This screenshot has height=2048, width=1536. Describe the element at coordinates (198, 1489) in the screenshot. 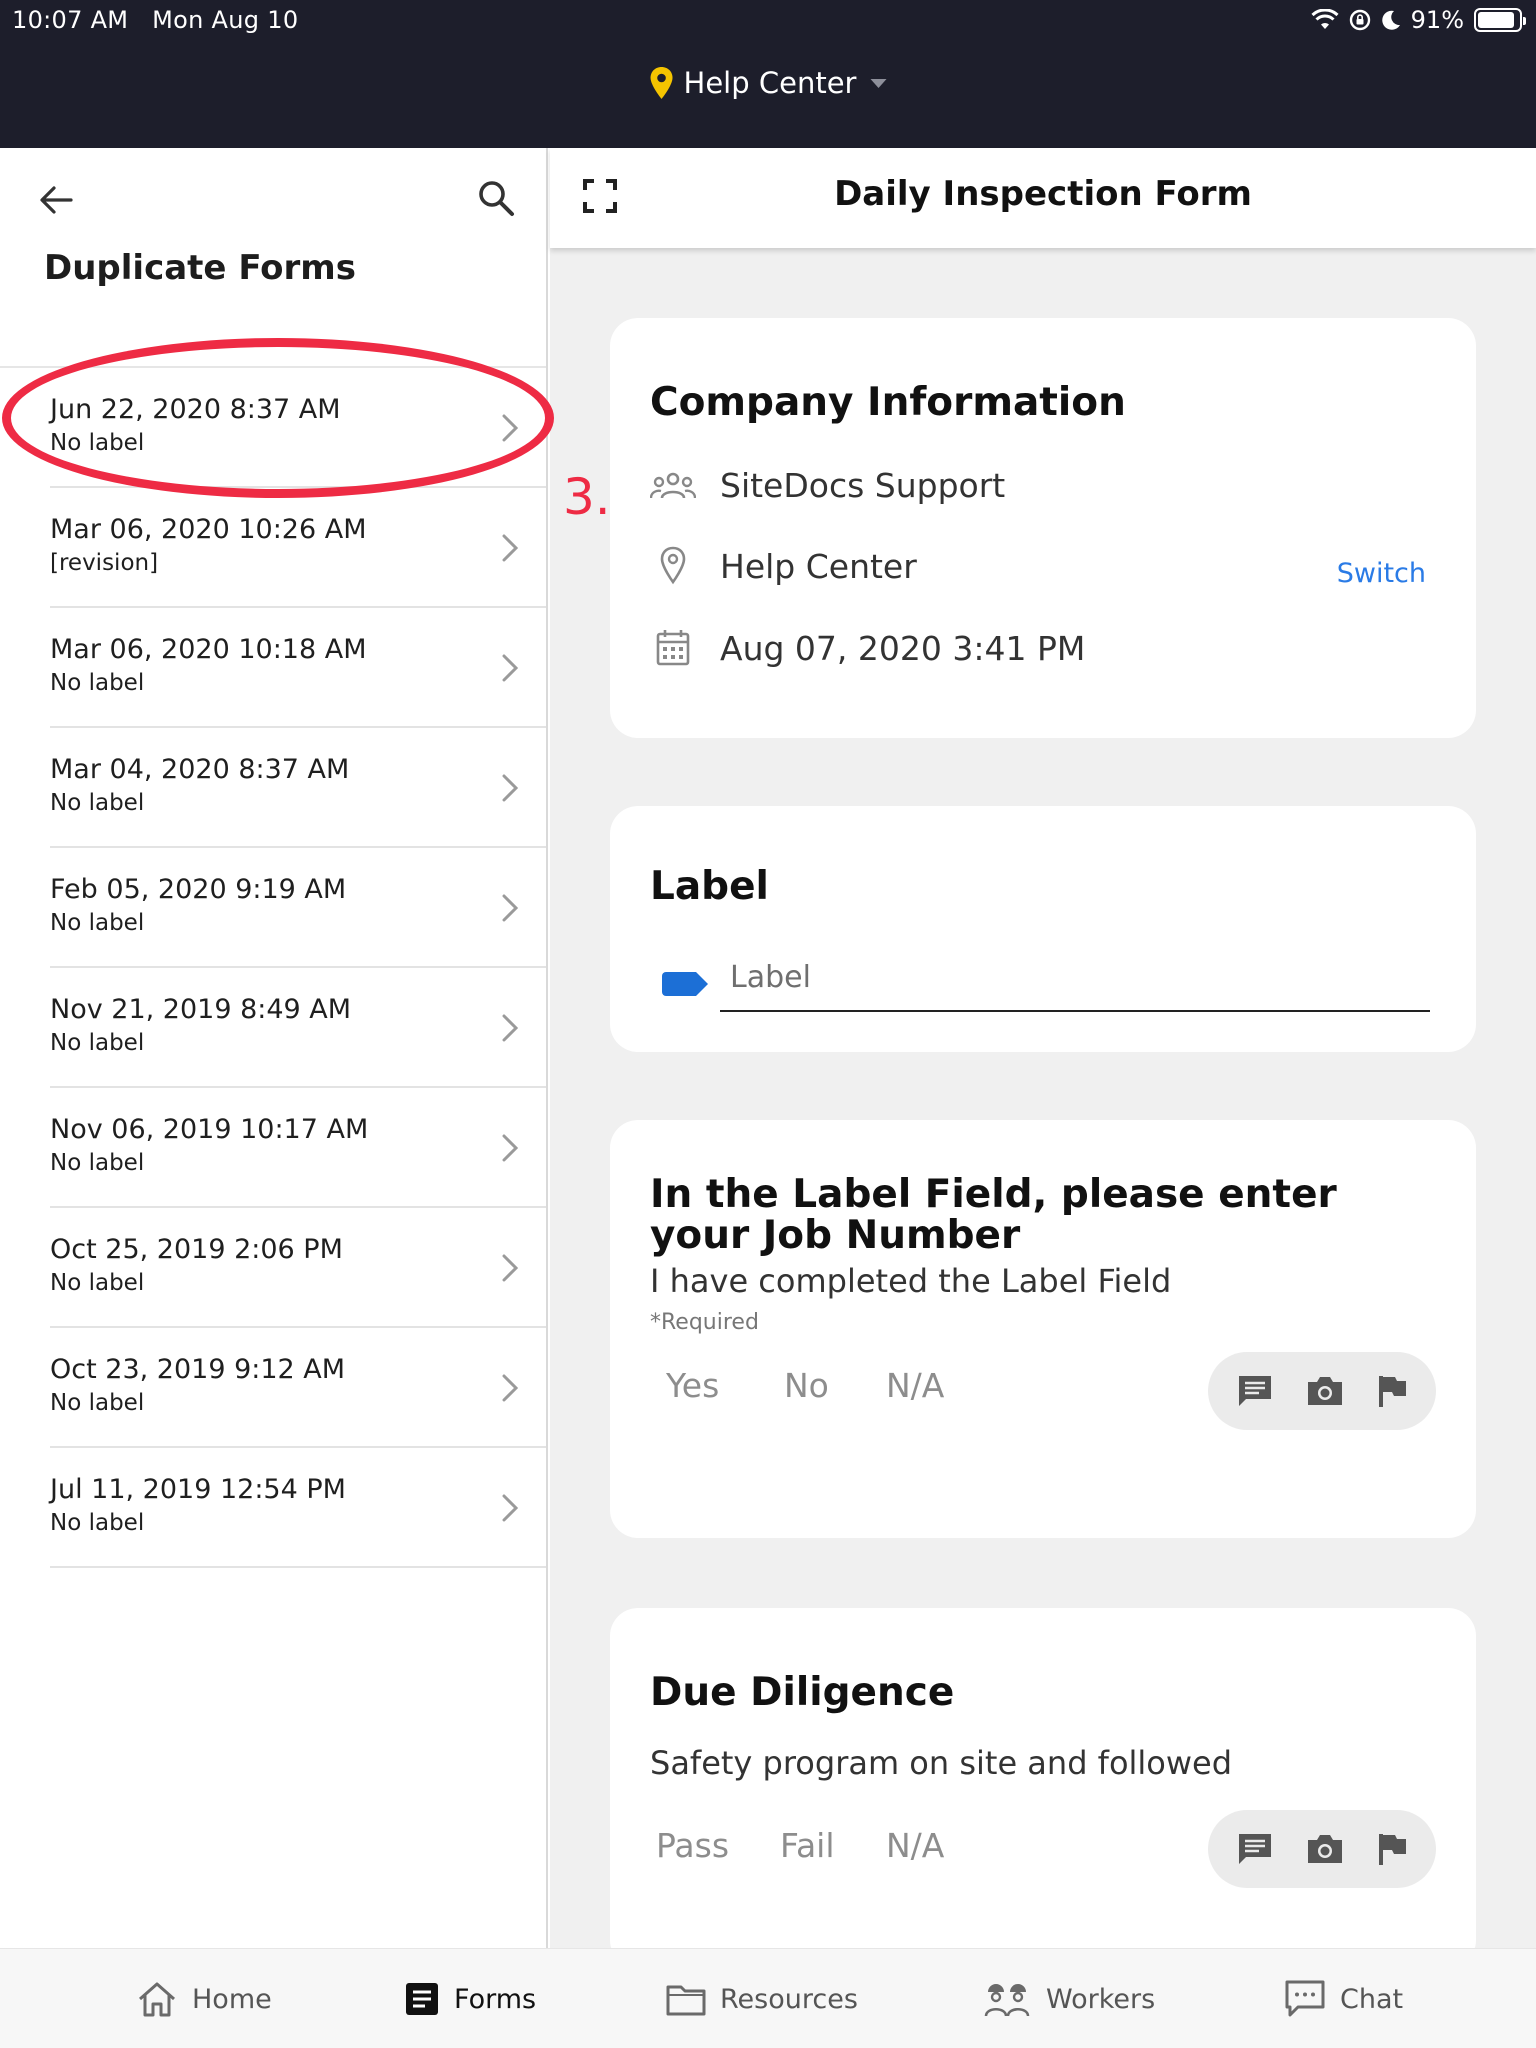

I see `list-item-date: Jul 11, 2019 12:54 PM` at that location.